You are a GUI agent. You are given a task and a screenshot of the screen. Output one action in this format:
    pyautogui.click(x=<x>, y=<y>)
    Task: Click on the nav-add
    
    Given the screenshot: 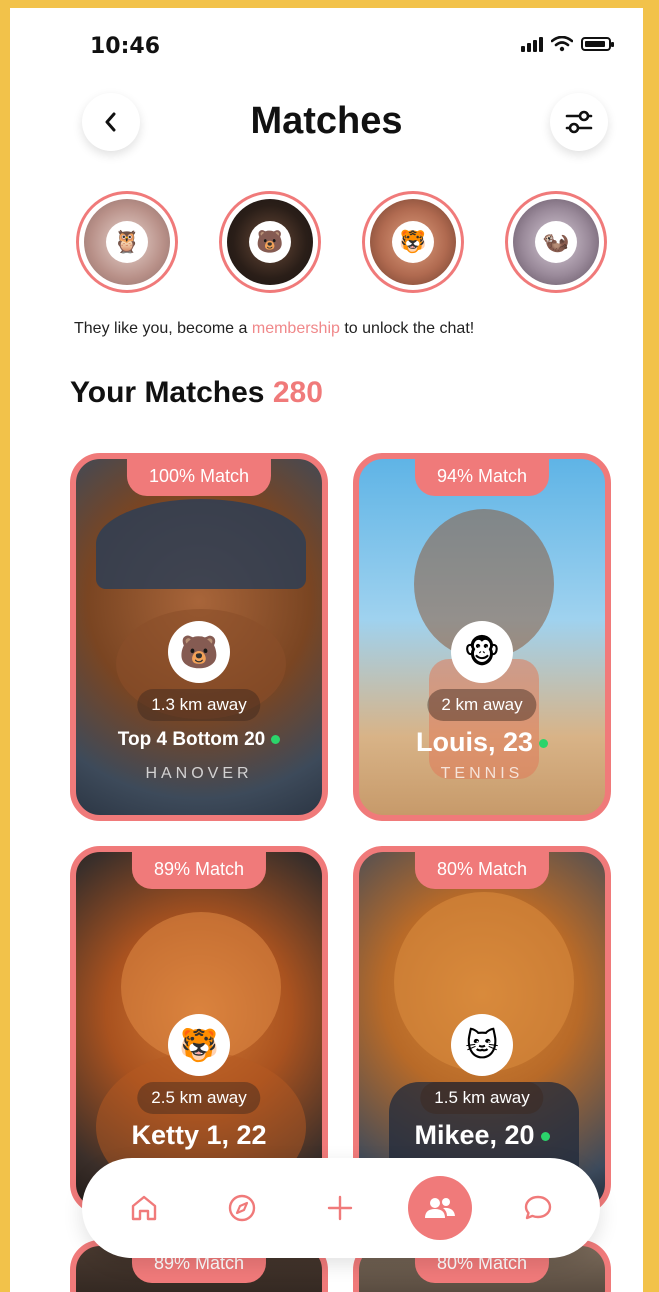 What is the action you would take?
    pyautogui.click(x=340, y=1208)
    